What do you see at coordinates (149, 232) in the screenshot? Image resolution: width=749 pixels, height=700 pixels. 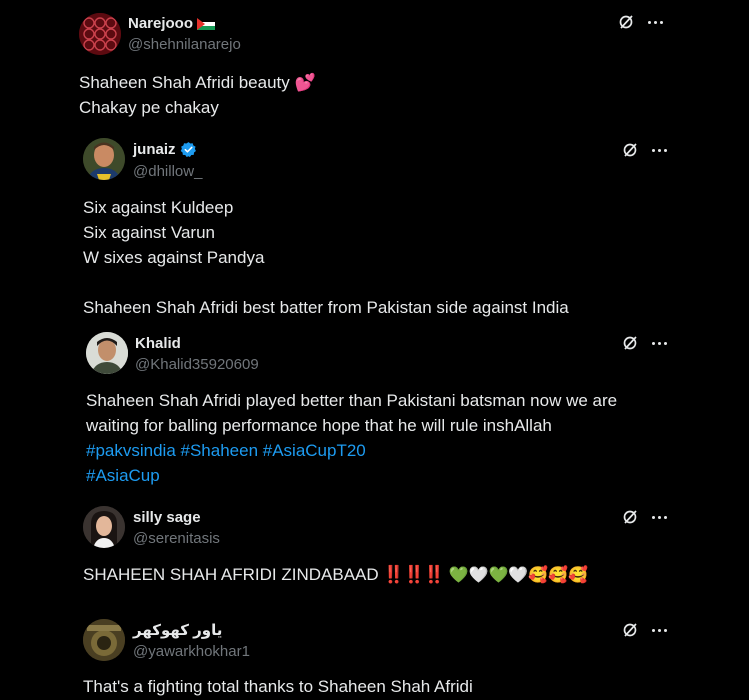 I see `tweet-text-line: Six against Varun` at bounding box center [149, 232].